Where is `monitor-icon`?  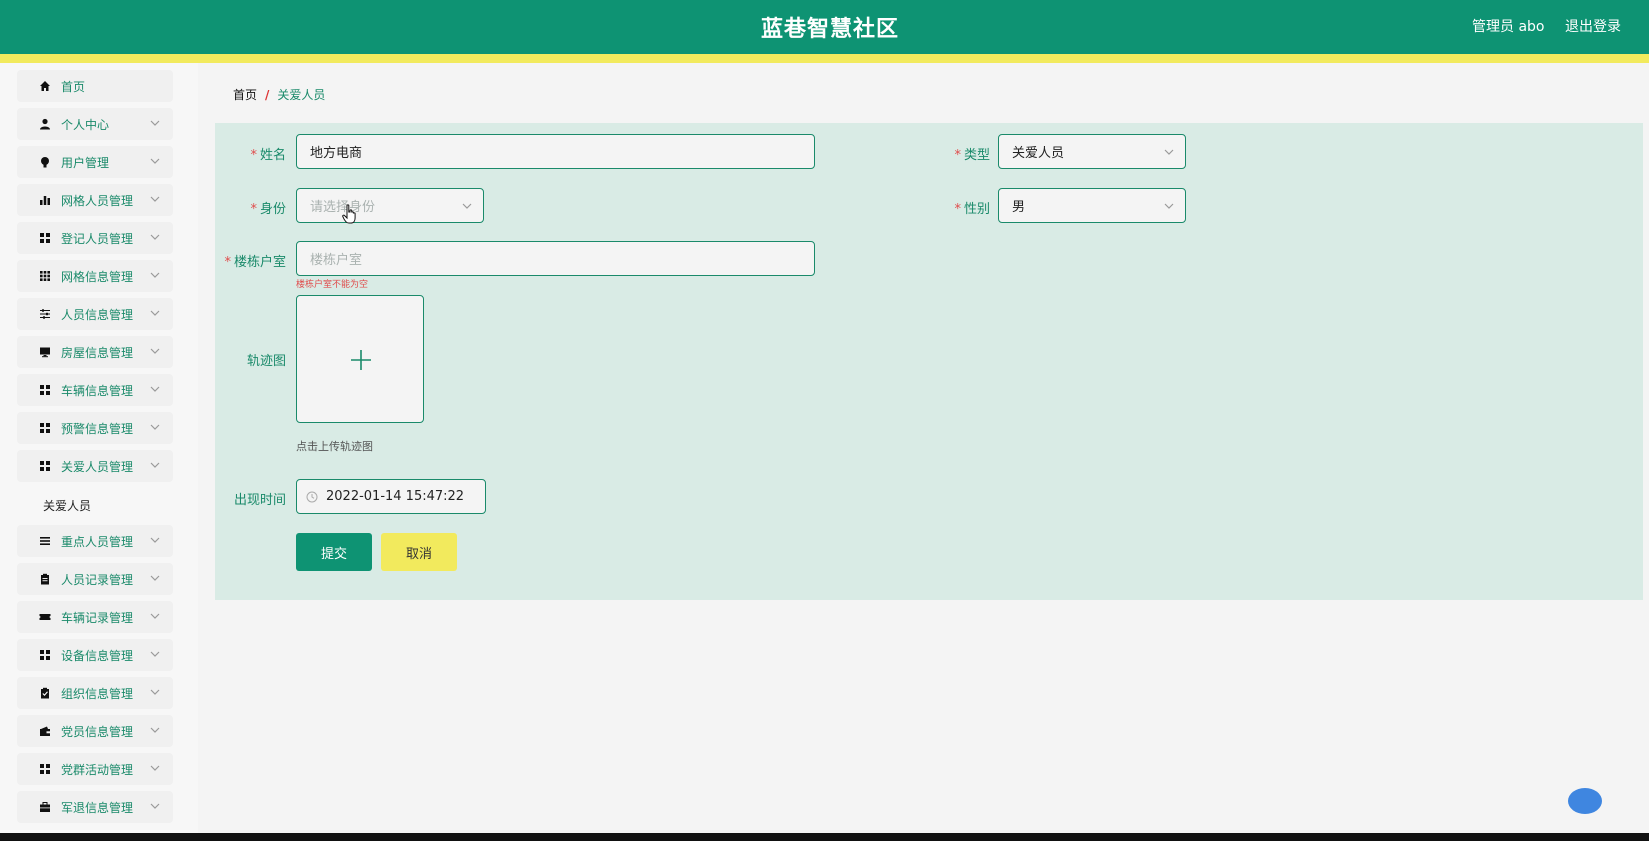
monitor-icon is located at coordinates (45, 352).